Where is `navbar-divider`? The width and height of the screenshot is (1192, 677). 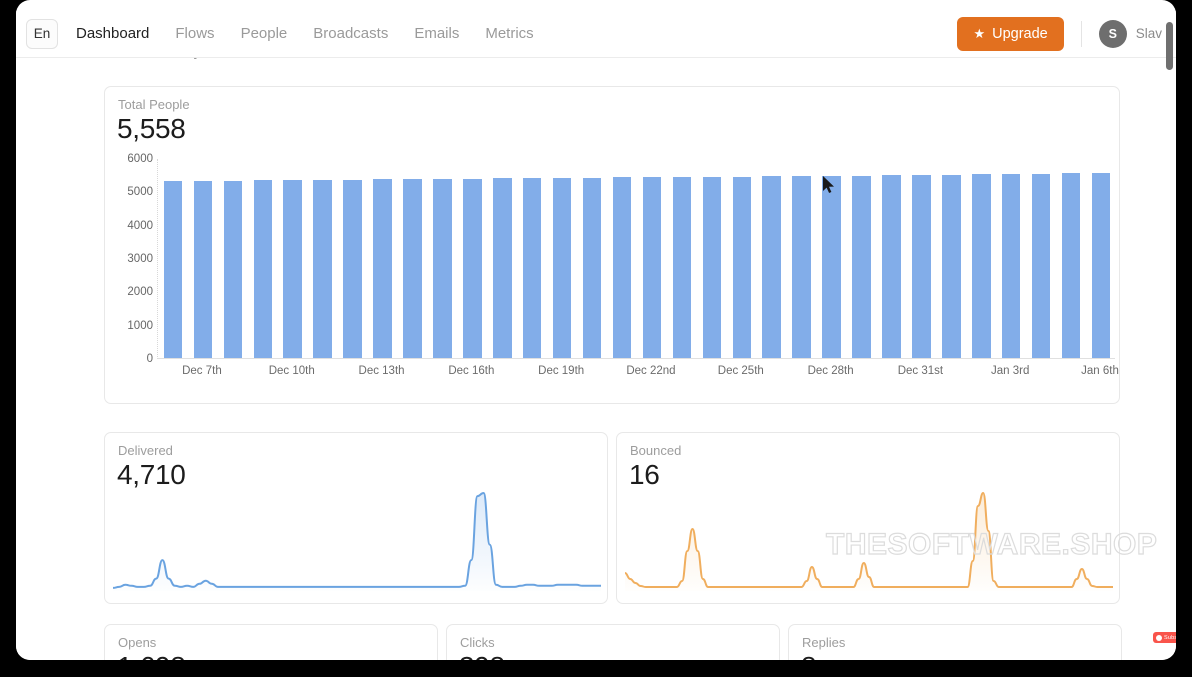
navbar-divider is located at coordinates (1081, 33).